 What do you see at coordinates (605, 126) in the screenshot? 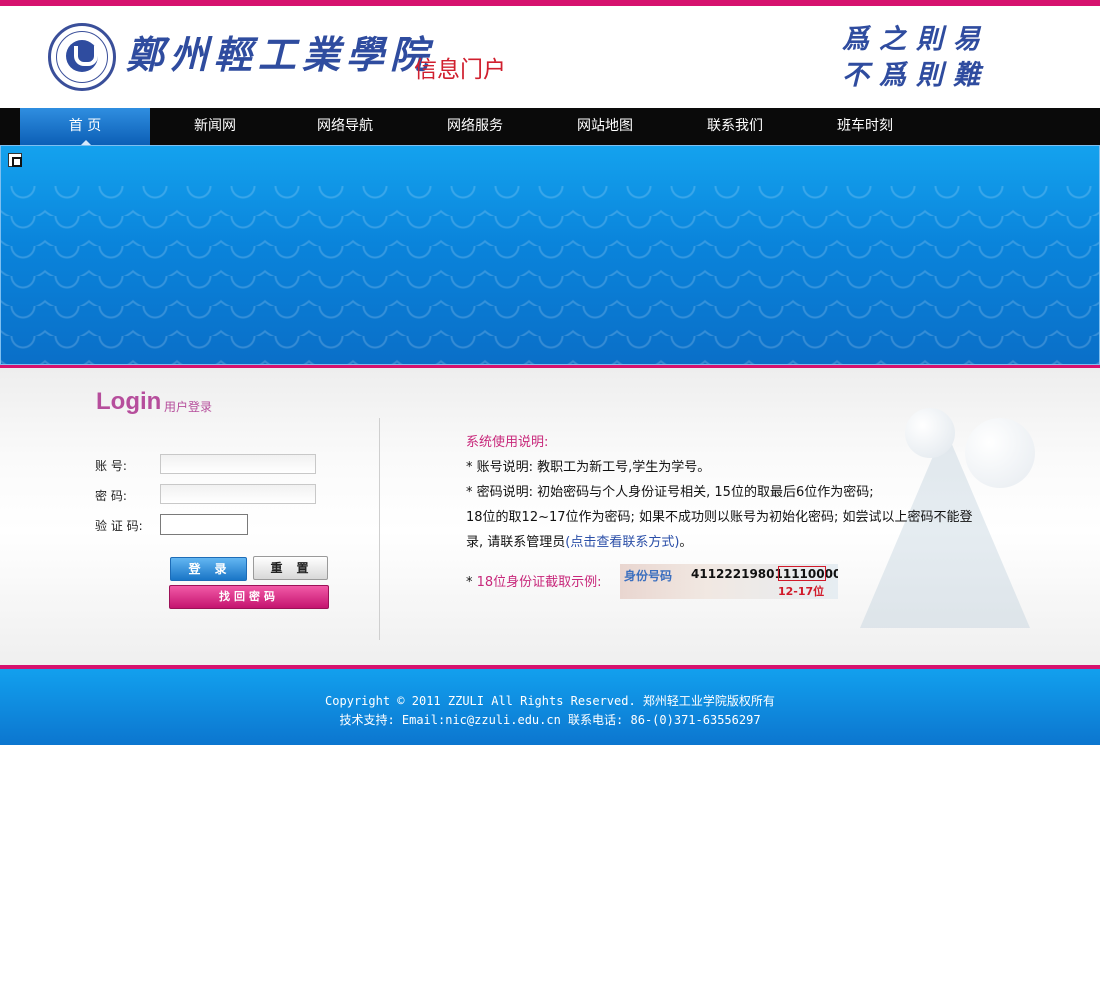
I see `nav-item-sitemap: 网站地图` at bounding box center [605, 126].